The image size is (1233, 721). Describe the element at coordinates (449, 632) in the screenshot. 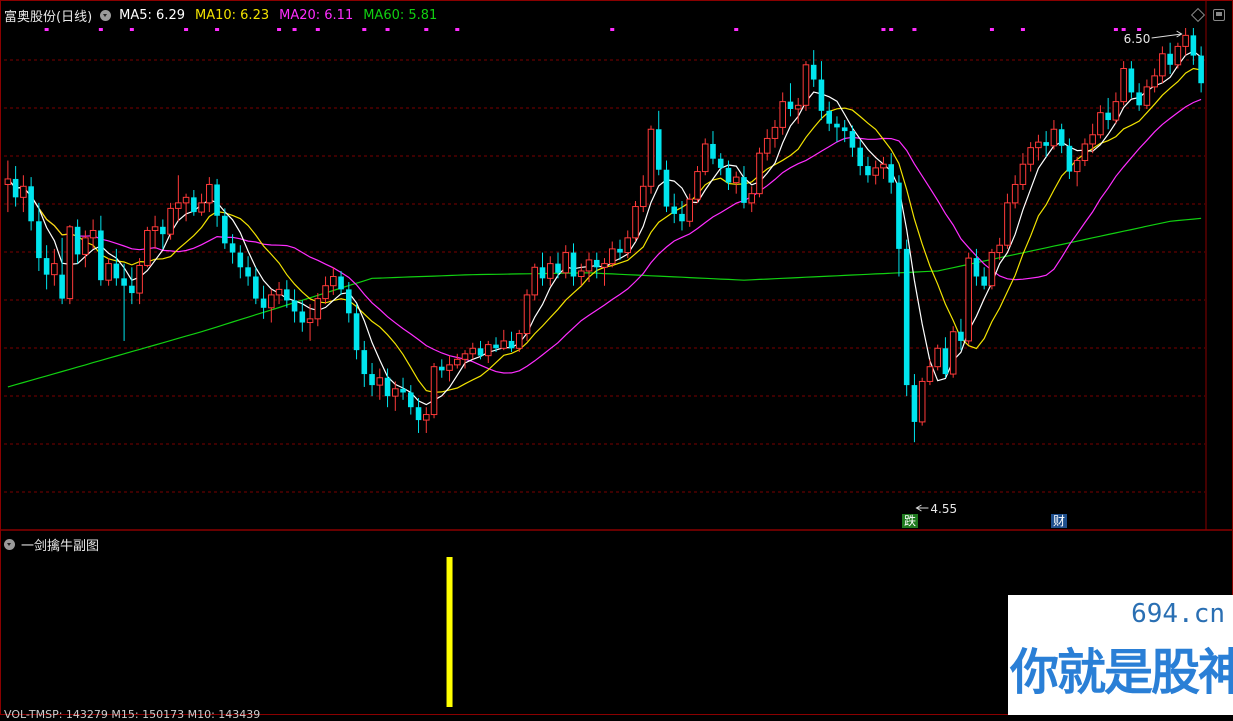

I see `sub-indicator-bar` at that location.